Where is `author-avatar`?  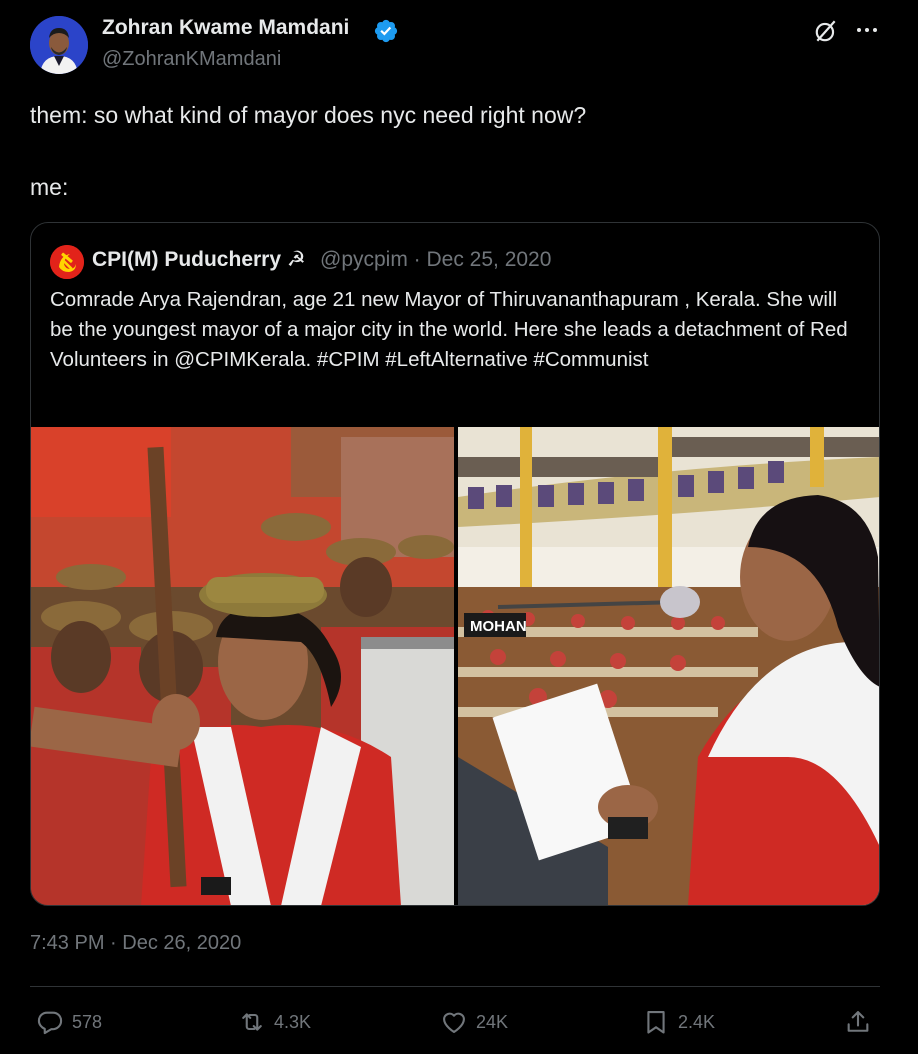 author-avatar is located at coordinates (59, 45).